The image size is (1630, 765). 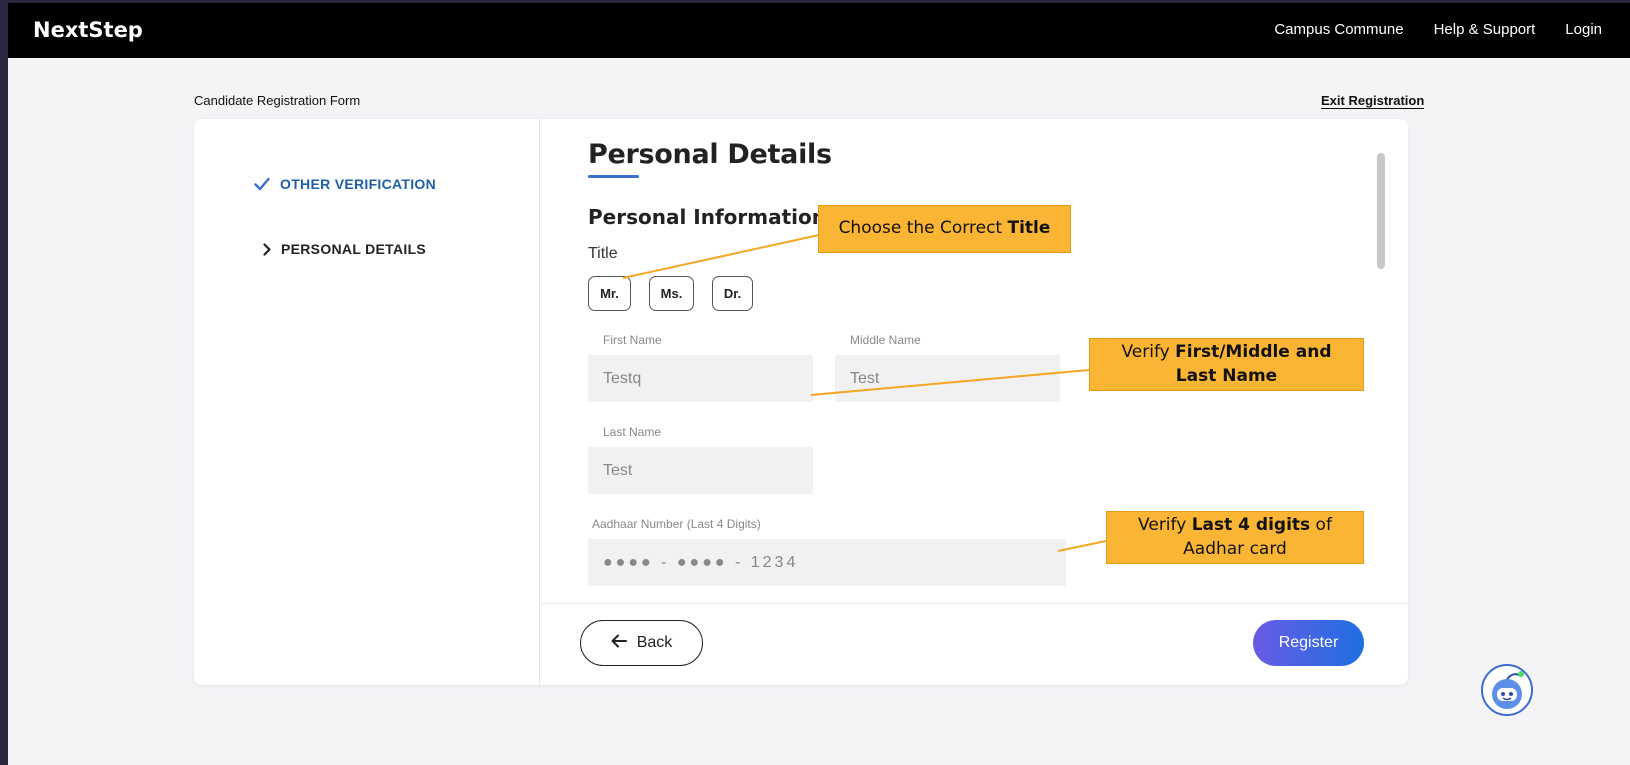 I want to click on callout-aadhaar-line2: Aadhar card, so click(x=1235, y=548).